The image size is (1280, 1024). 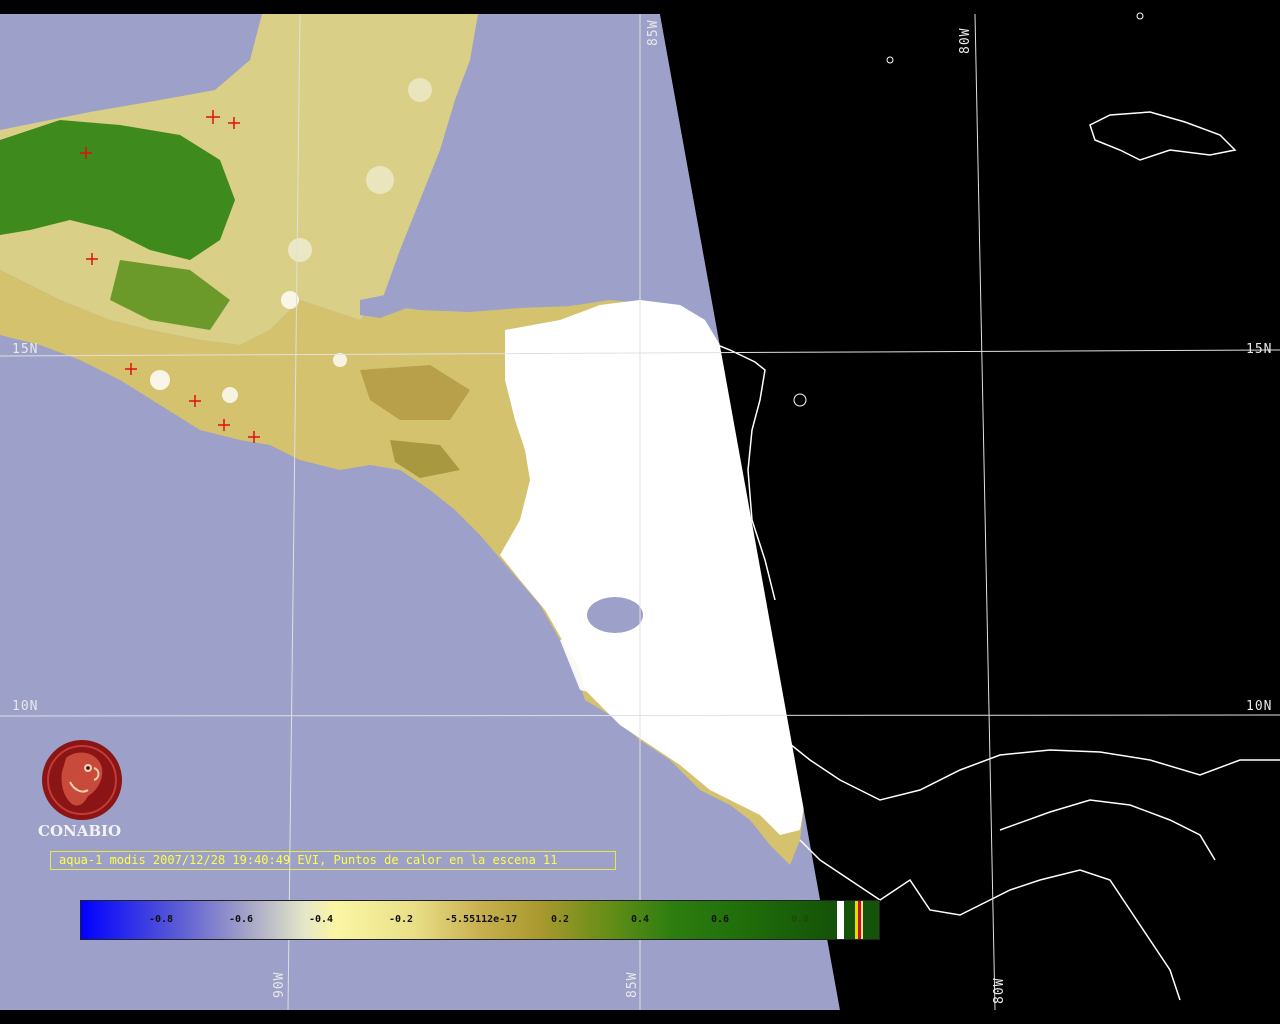 What do you see at coordinates (720, 919) in the screenshot?
I see `colorbar-tick-label: 0.6` at bounding box center [720, 919].